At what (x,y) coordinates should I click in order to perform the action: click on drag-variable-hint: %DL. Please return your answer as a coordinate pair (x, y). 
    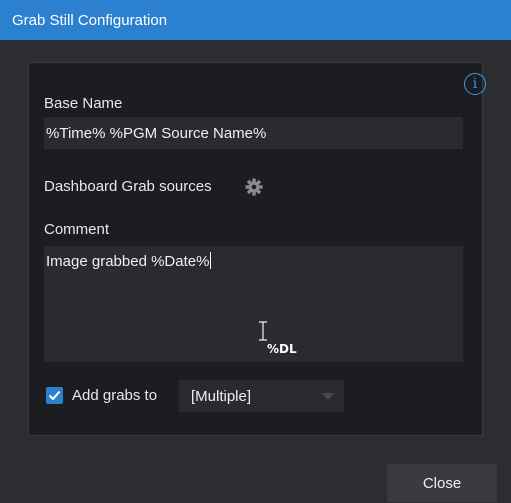
    Looking at the image, I should click on (282, 349).